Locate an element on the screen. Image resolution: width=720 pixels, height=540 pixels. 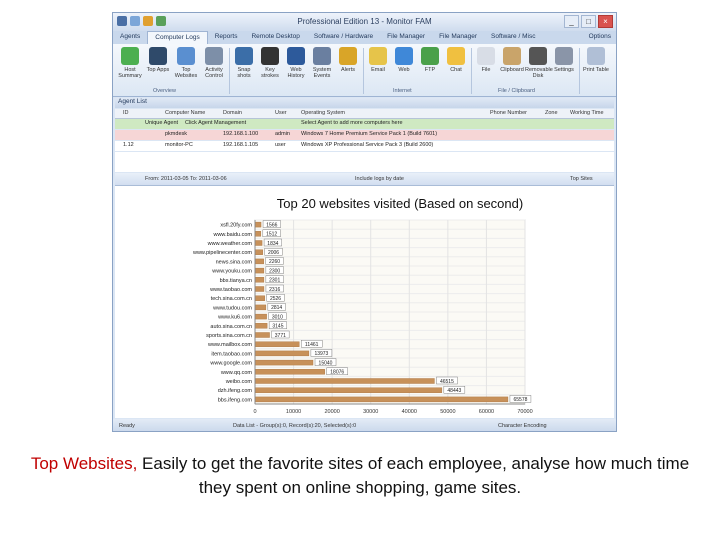
camera-icon is located at coordinates (244, 56).